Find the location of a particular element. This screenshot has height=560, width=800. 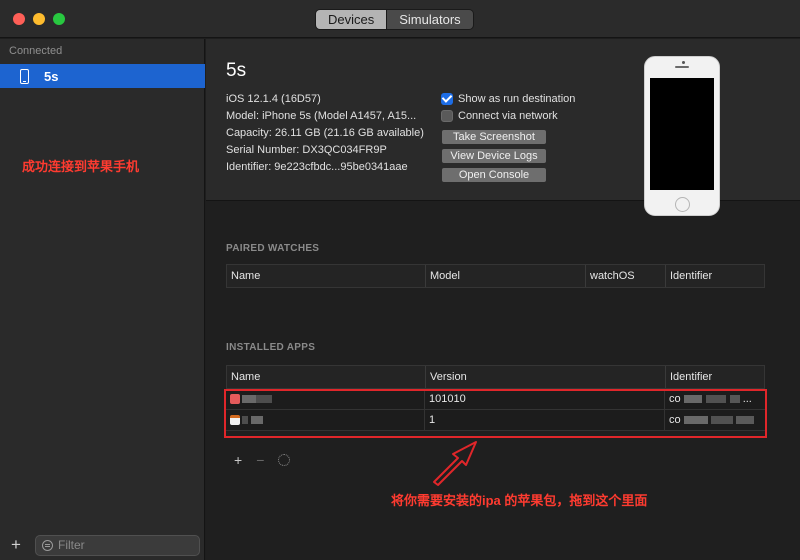

sidebar-footer: + is located at coordinates (102, 545).